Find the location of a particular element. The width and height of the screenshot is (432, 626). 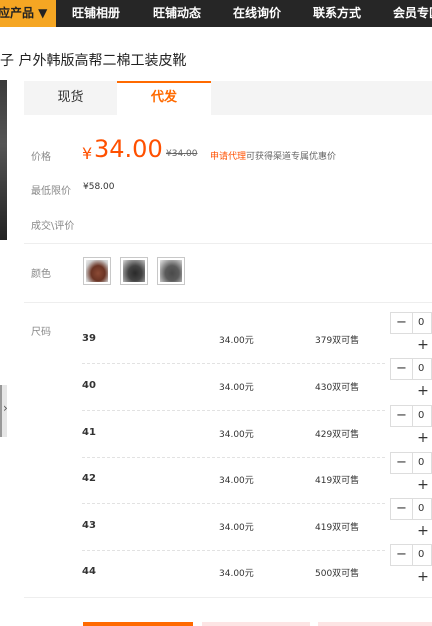

size-row: 39 34.00元 379双可售 is located at coordinates (257, 341).